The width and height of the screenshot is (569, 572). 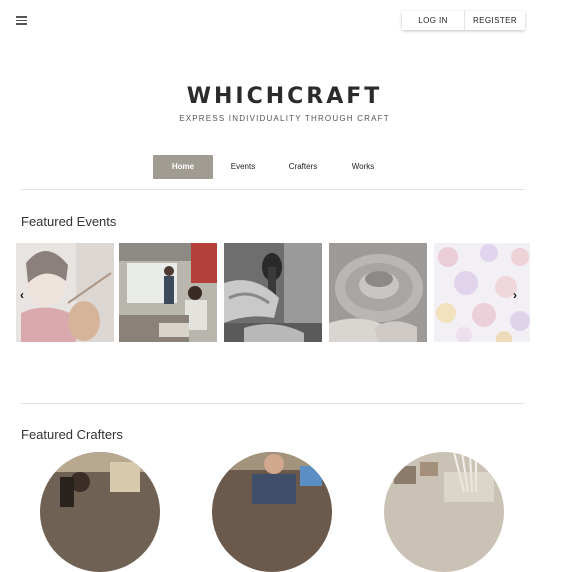 I want to click on nav-events: Events, so click(x=243, y=167).